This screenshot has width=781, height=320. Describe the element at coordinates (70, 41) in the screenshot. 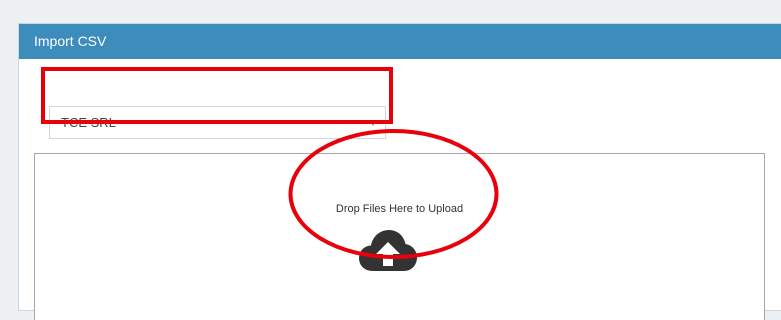

I see `panel-title: Import CSV` at that location.